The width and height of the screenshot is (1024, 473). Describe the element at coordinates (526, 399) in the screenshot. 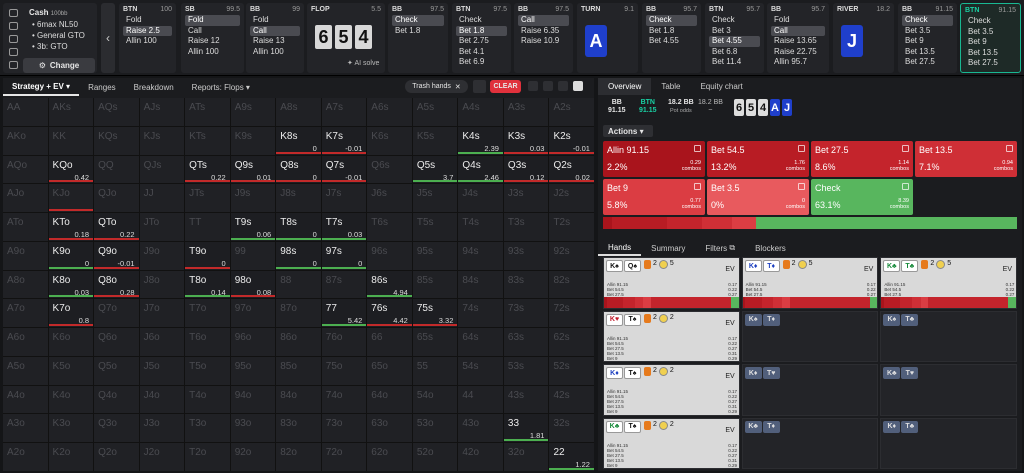

I see `hand-cell: 43s` at that location.